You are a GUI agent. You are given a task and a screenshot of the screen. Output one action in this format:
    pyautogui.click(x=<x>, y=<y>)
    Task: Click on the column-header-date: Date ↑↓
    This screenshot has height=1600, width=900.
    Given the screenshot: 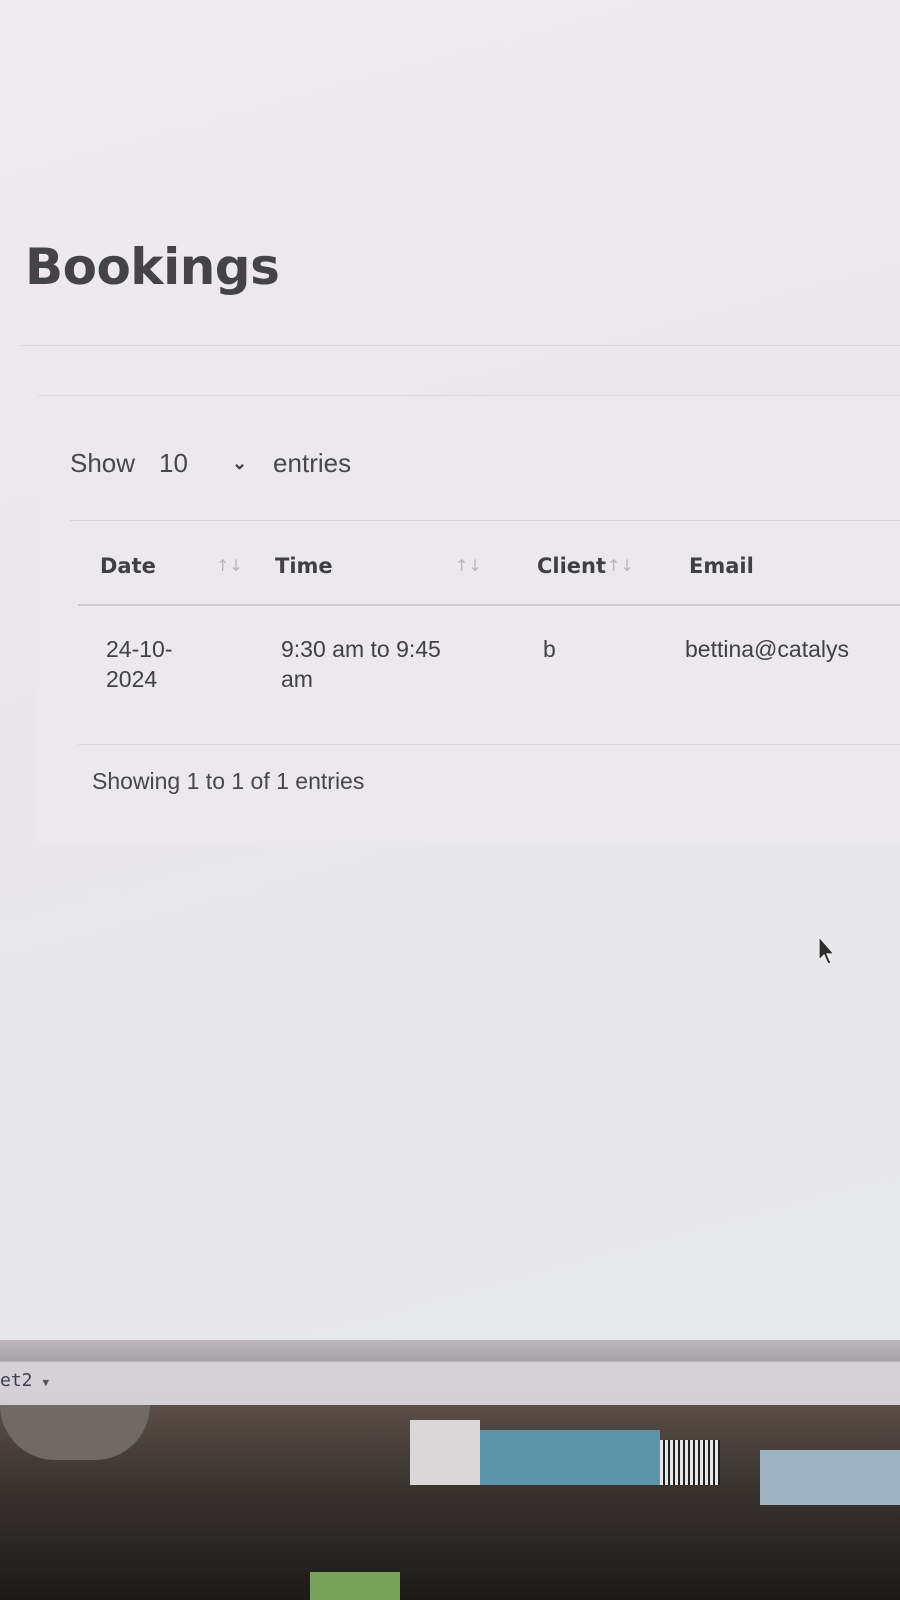 What is the action you would take?
    pyautogui.click(x=165, y=567)
    